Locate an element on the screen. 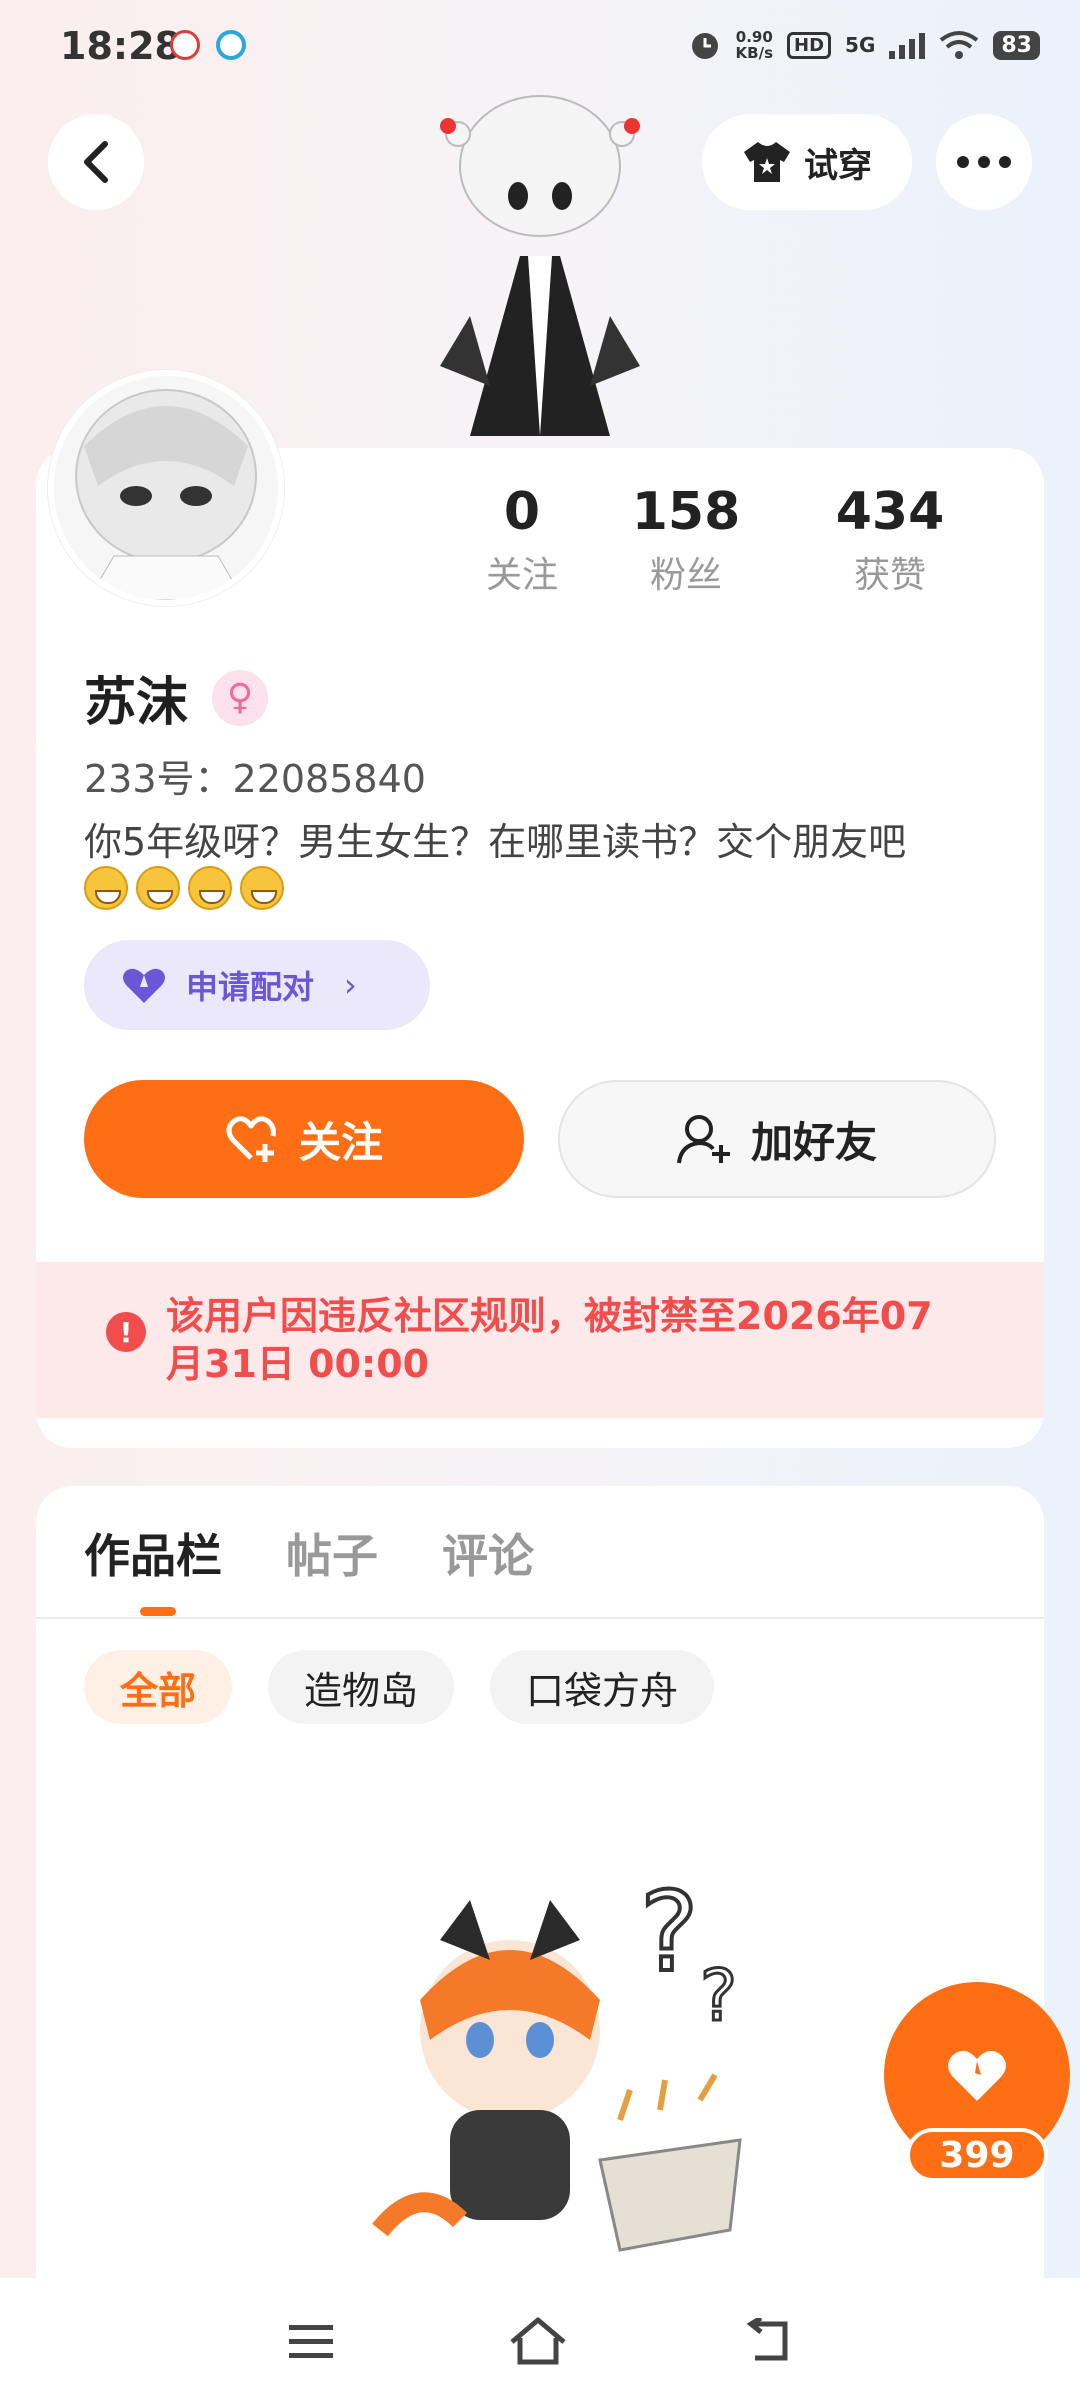  avatar is located at coordinates (166, 488).